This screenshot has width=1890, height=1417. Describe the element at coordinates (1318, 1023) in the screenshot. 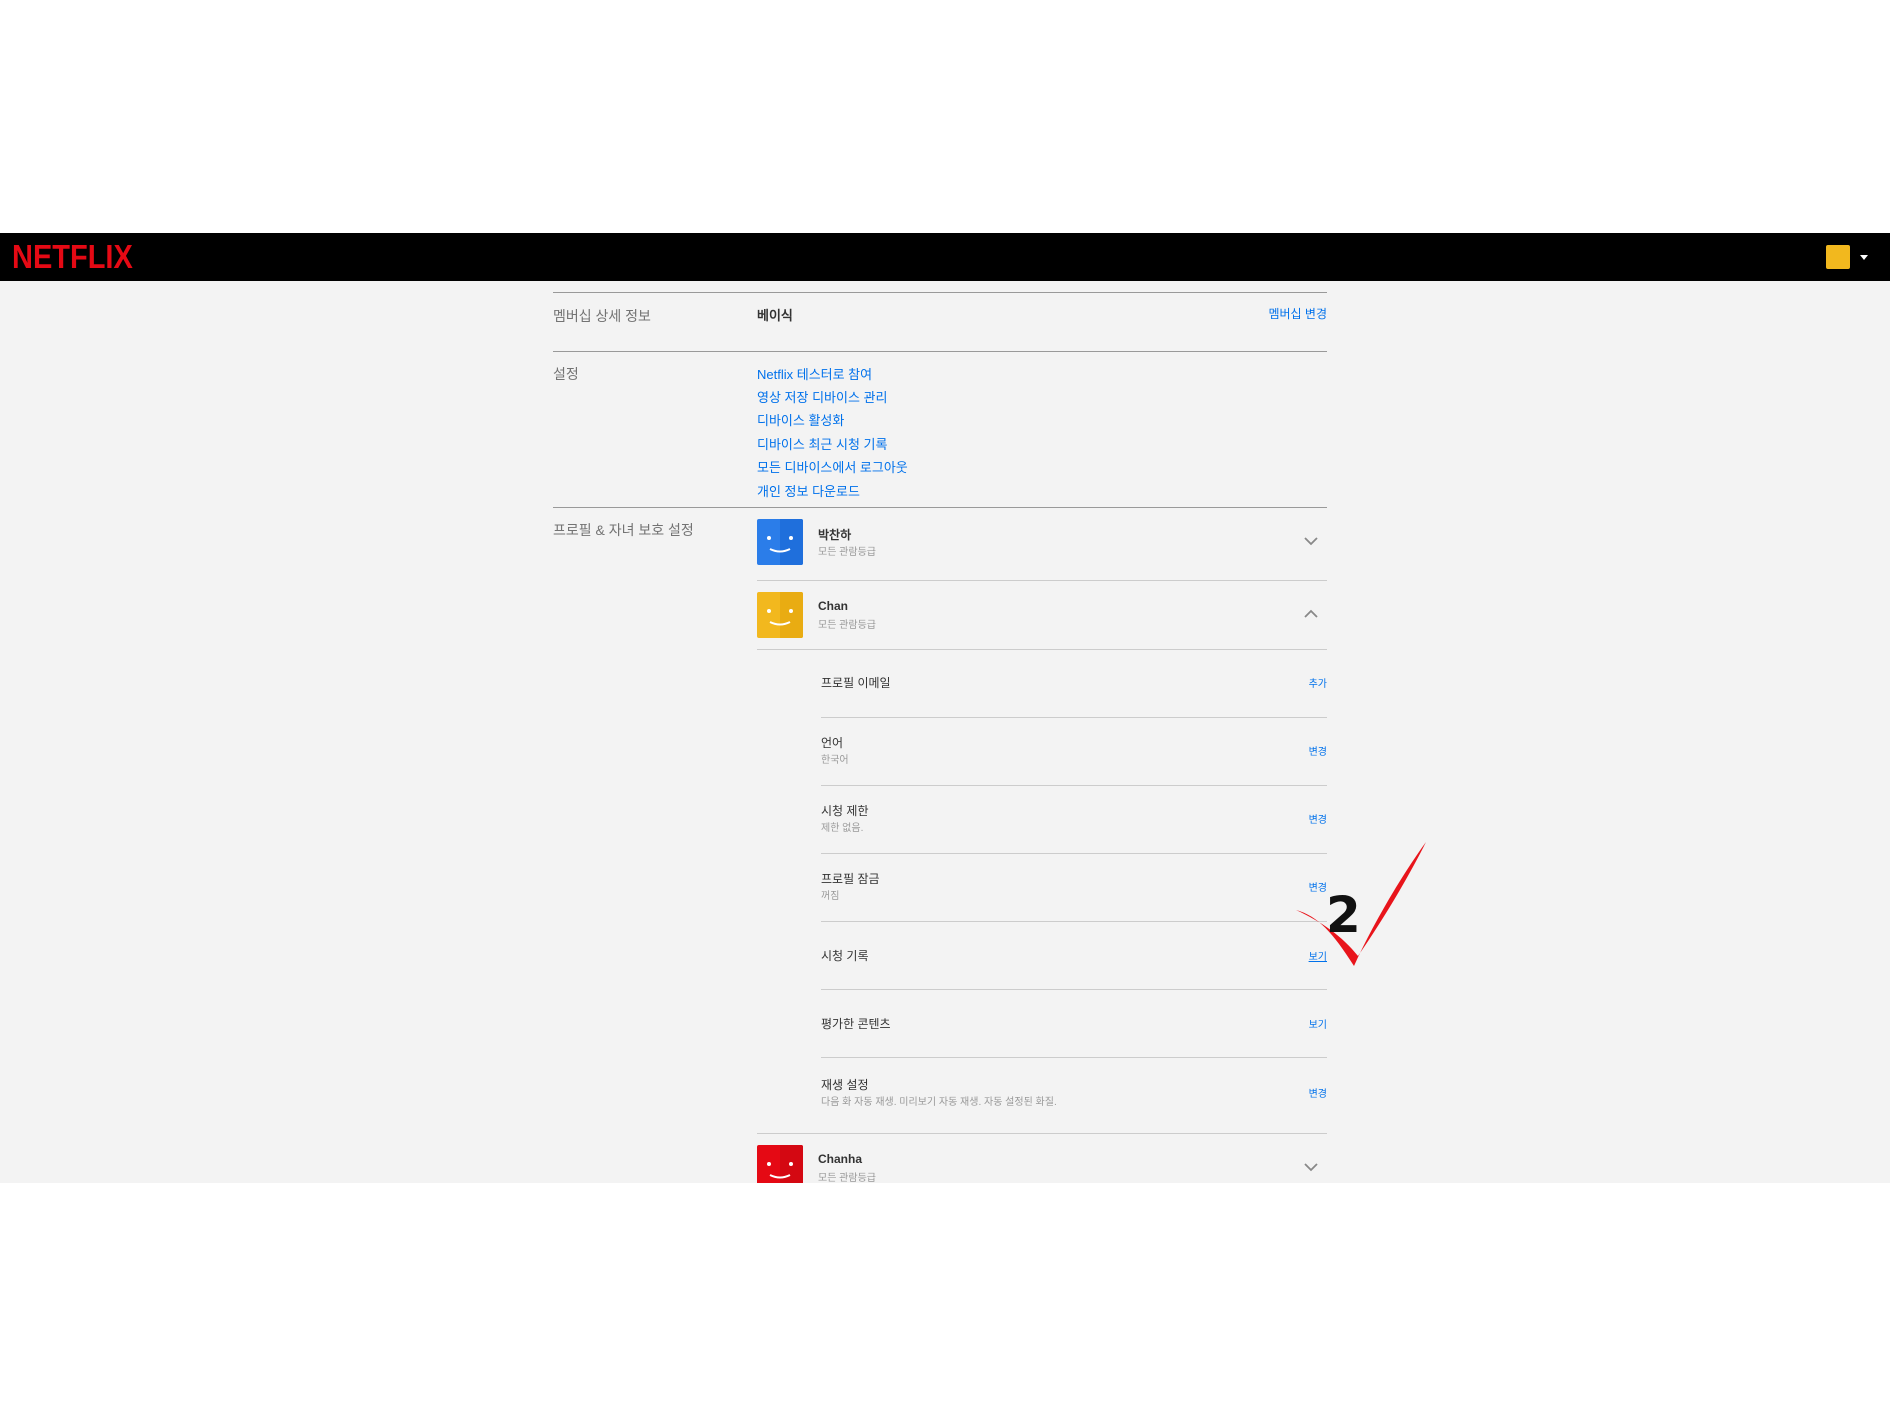

I see `view-ratings-link: 보기` at that location.